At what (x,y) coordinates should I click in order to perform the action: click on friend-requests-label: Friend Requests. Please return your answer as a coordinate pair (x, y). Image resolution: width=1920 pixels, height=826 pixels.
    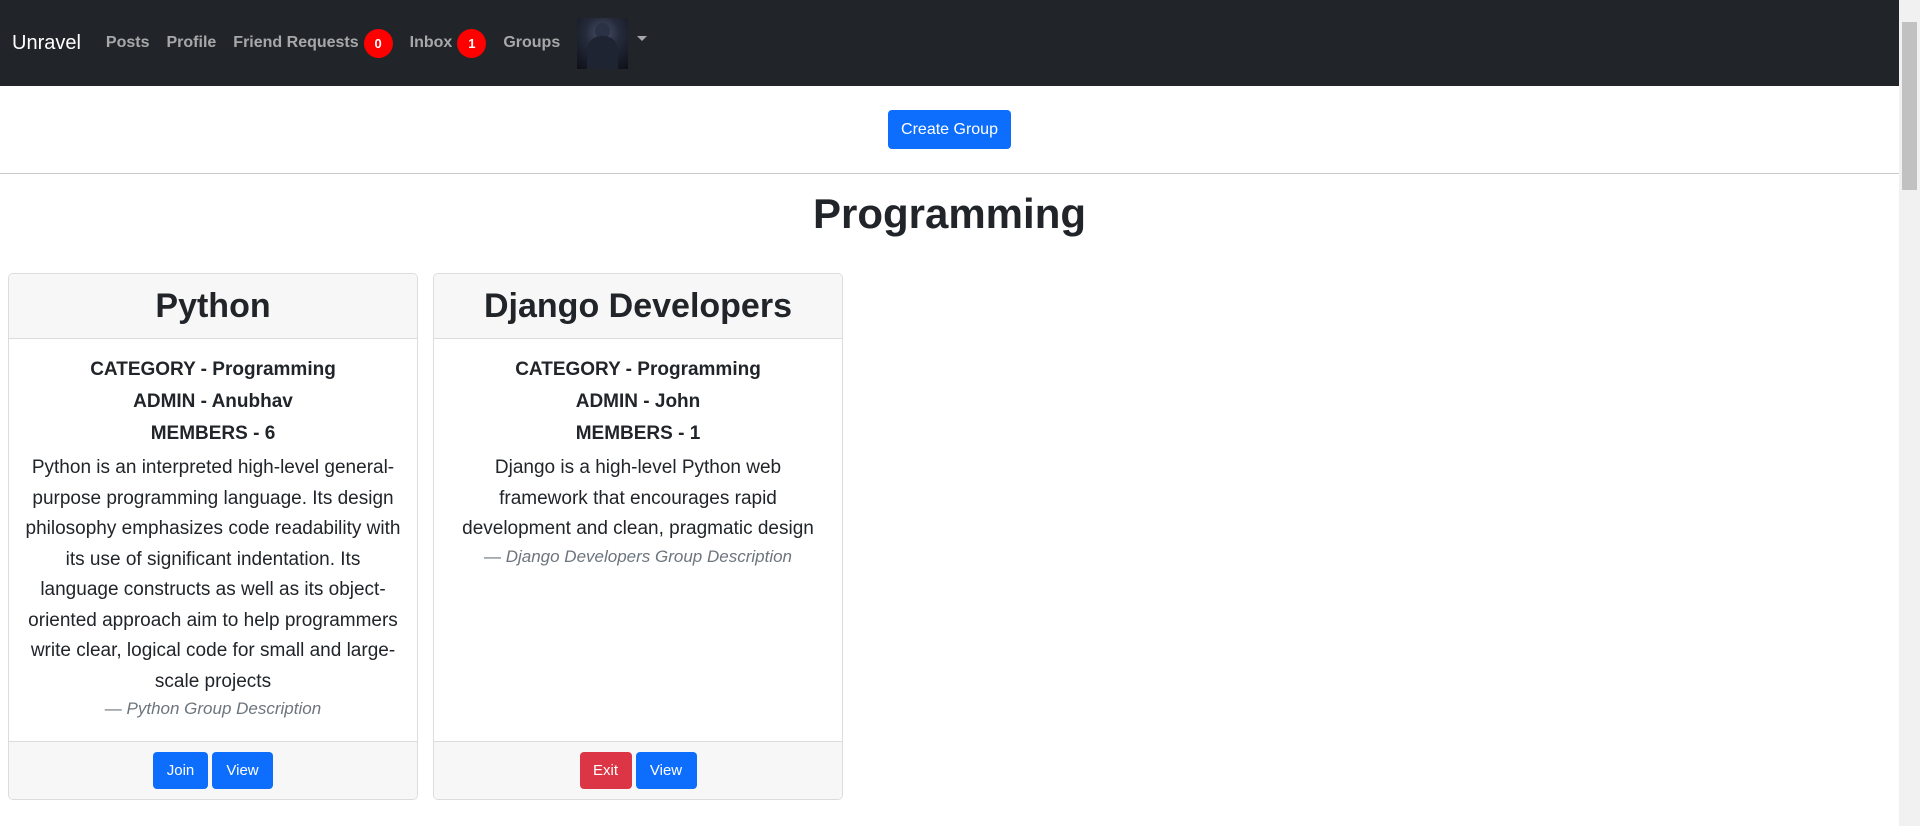
    Looking at the image, I should click on (296, 42).